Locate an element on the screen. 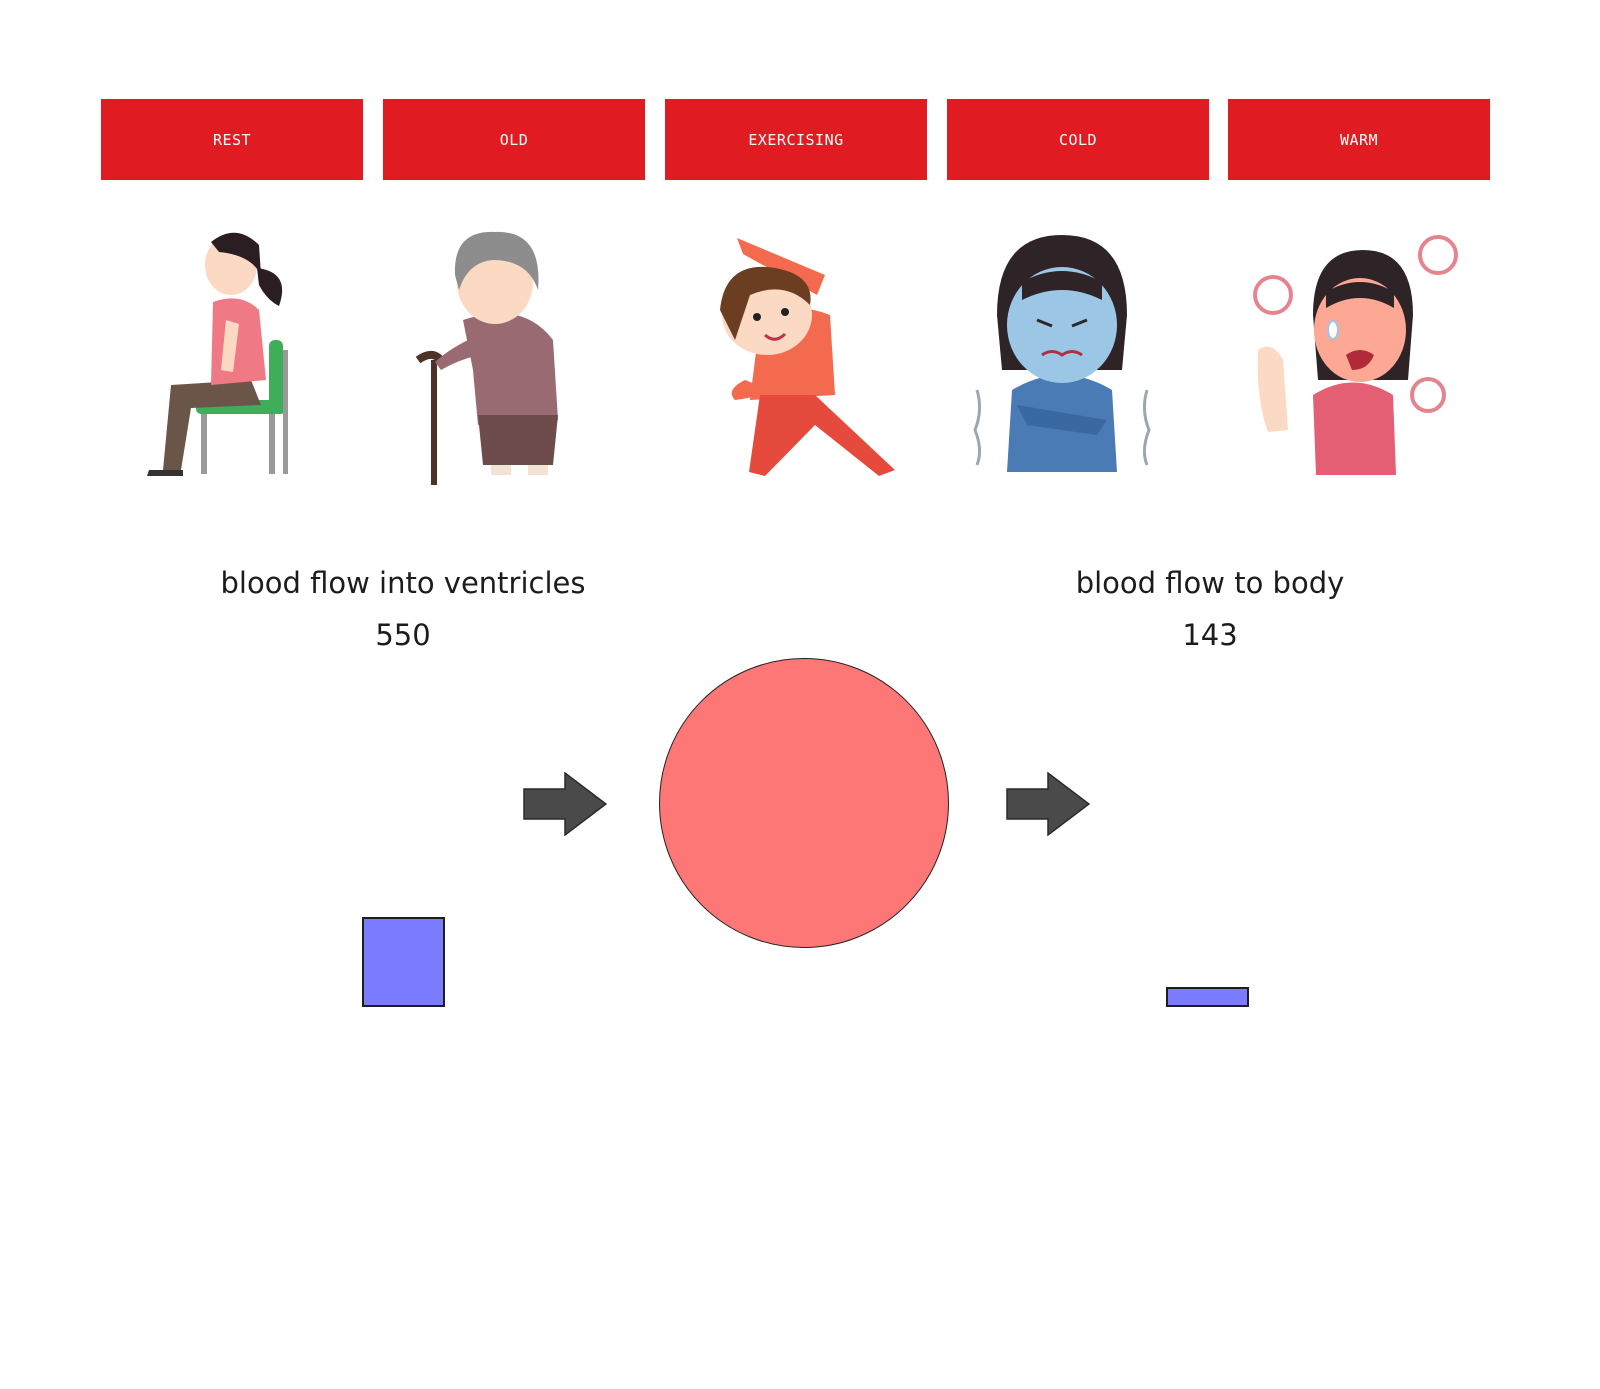 The width and height of the screenshot is (1600, 1389). outflow-value: 143 is located at coordinates (1210, 635).